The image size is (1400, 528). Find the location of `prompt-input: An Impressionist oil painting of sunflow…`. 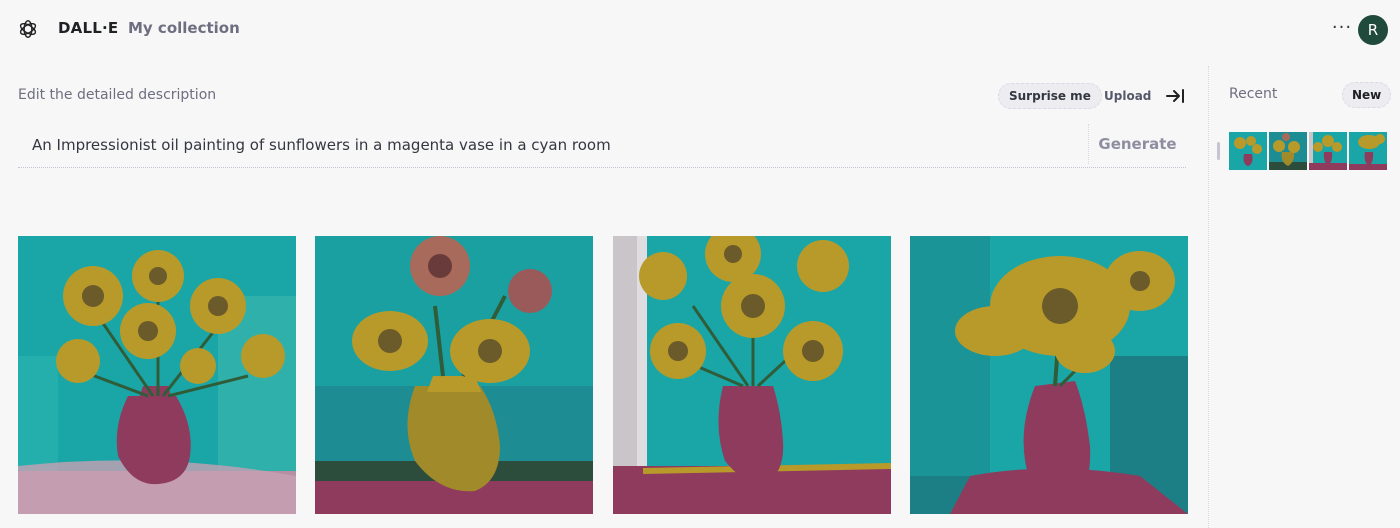

prompt-input: An Impressionist oil painting of sunflow… is located at coordinates (602, 145).